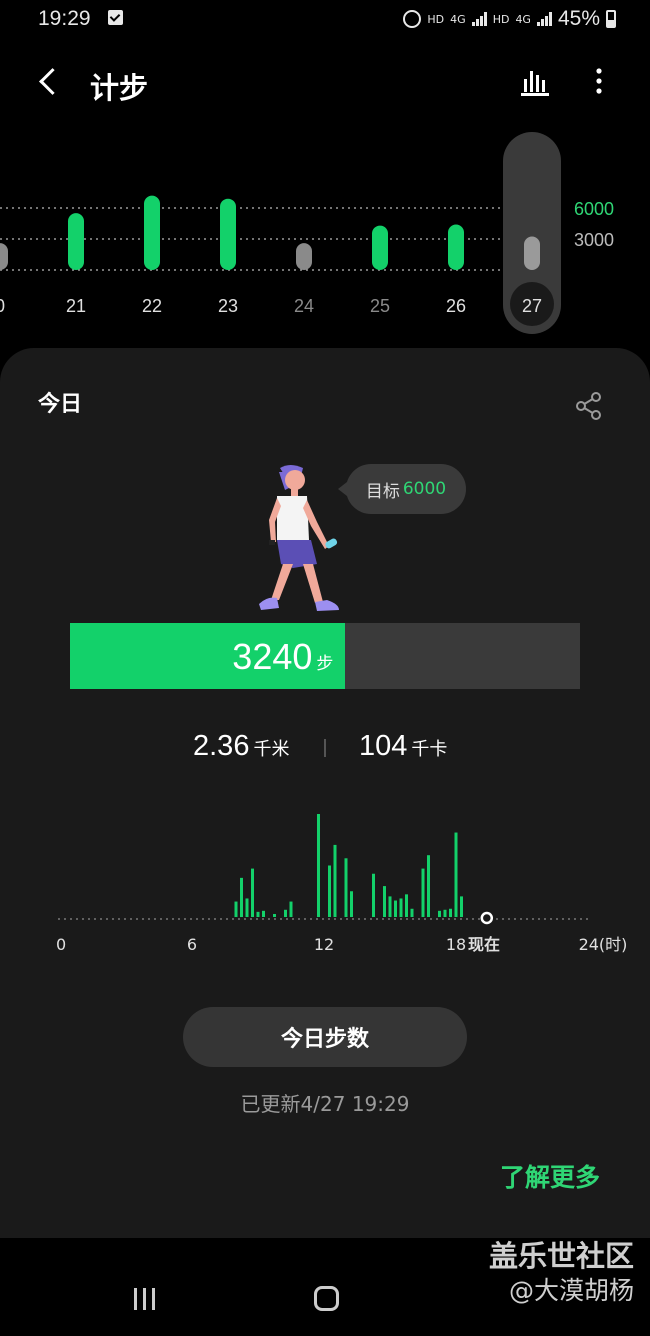  I want to click on walking-person-illustration, so click(297, 542).